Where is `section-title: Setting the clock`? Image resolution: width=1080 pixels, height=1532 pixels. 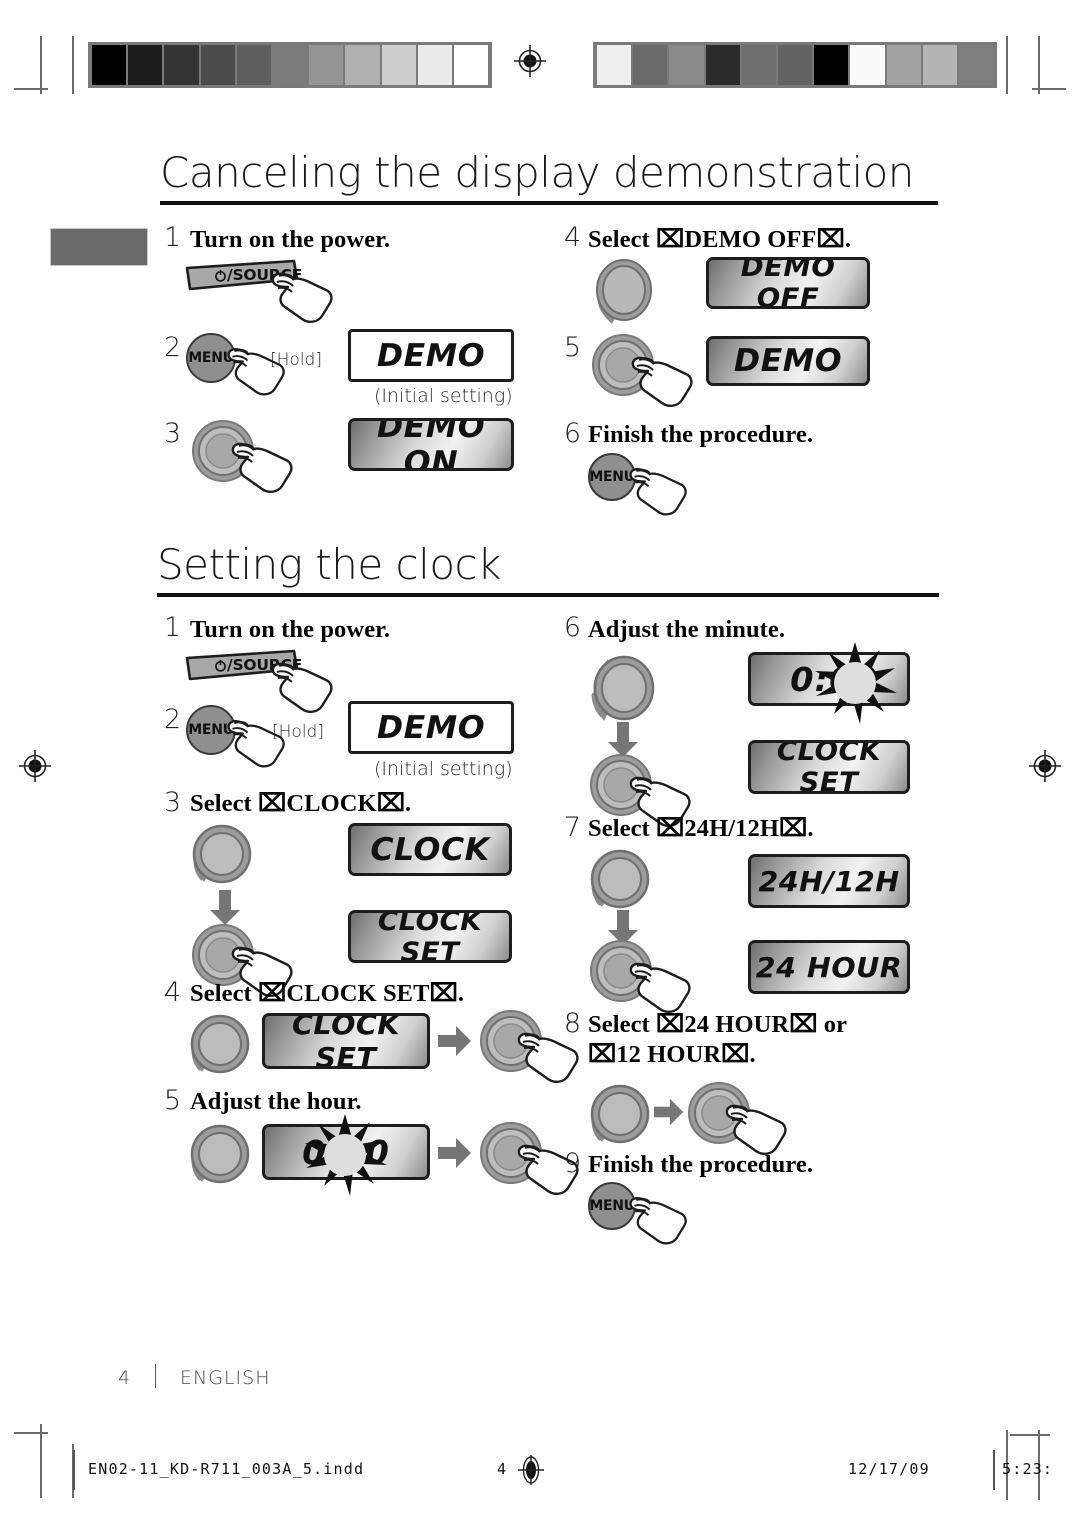 section-title: Setting the clock is located at coordinates (329, 564).